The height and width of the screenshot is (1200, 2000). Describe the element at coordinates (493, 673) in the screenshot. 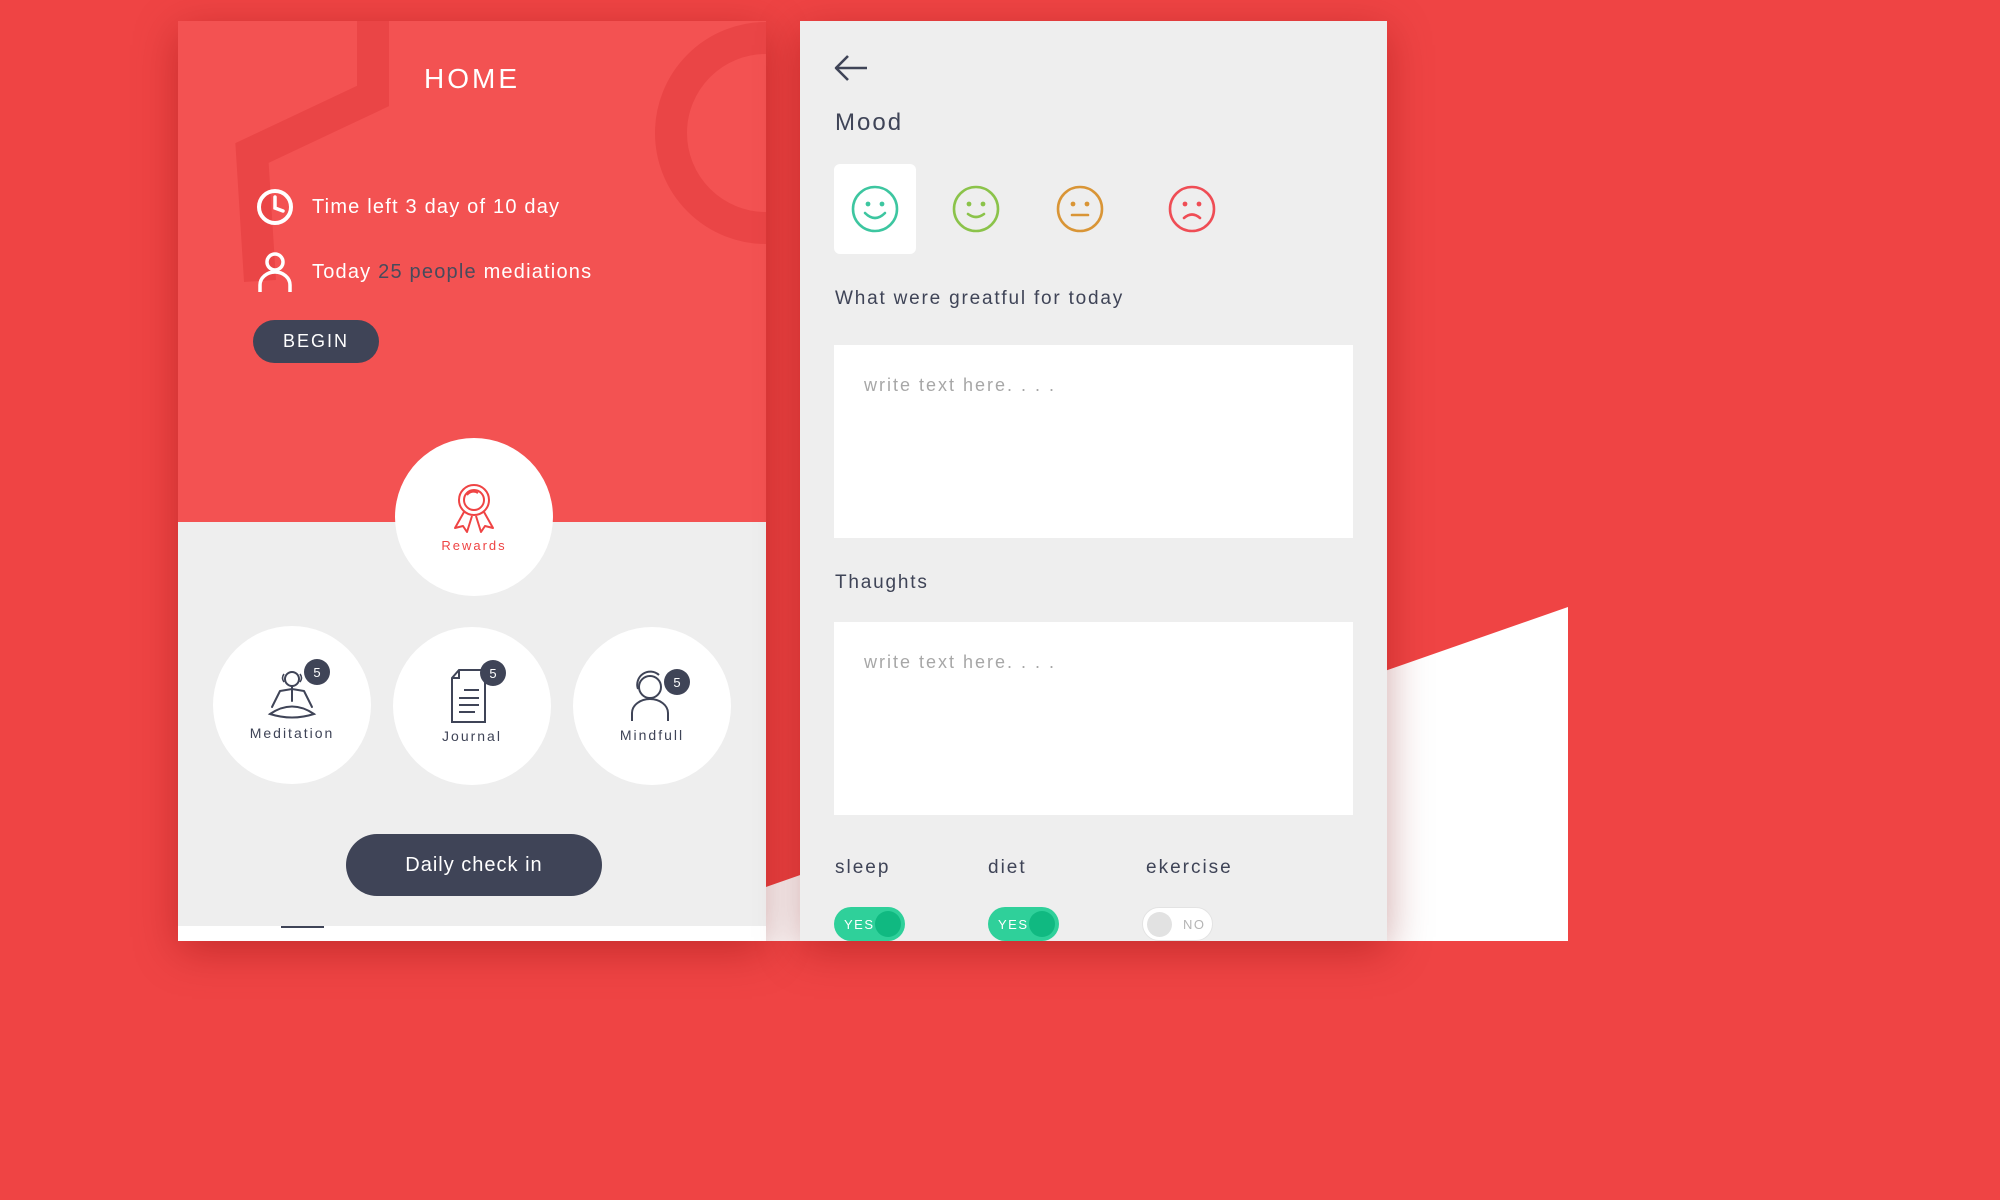

I see `journal-badge: 5` at that location.